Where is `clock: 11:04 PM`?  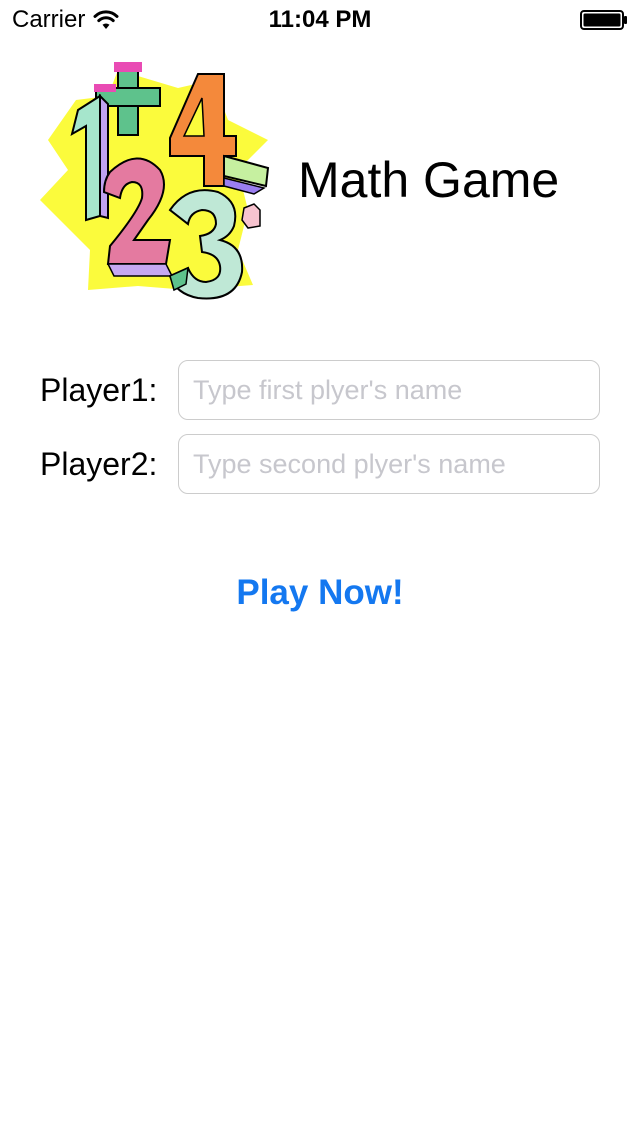 clock: 11:04 PM is located at coordinates (320, 19).